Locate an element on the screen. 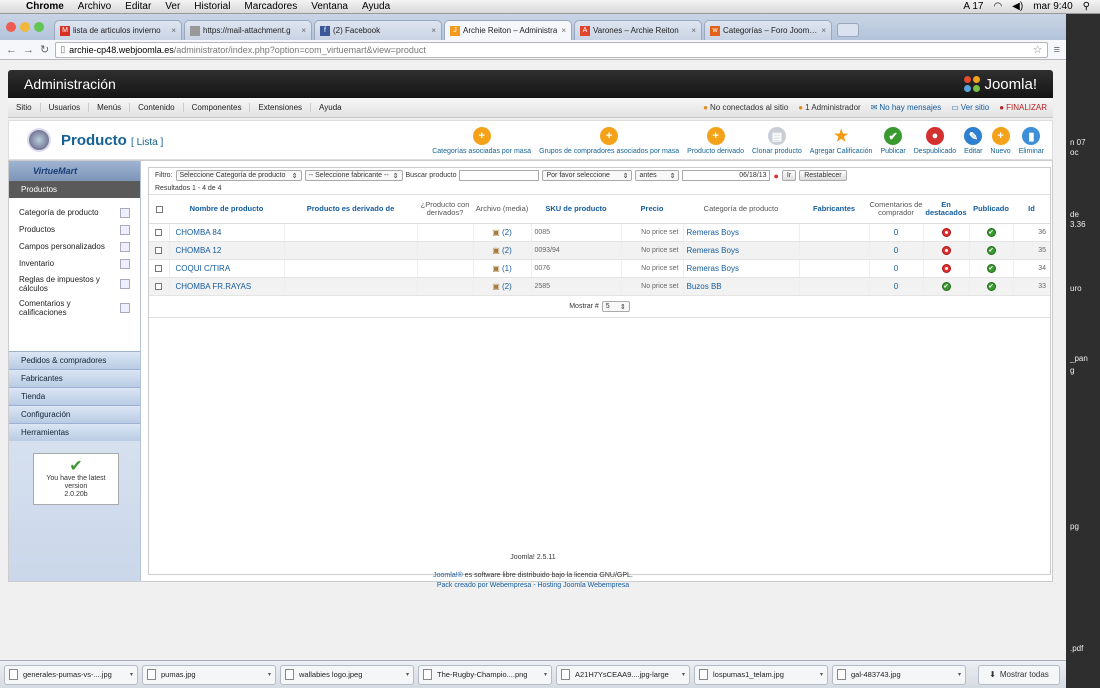 The width and height of the screenshot is (1100, 688). sidebar-item: Categoría de producto is located at coordinates (74, 212).